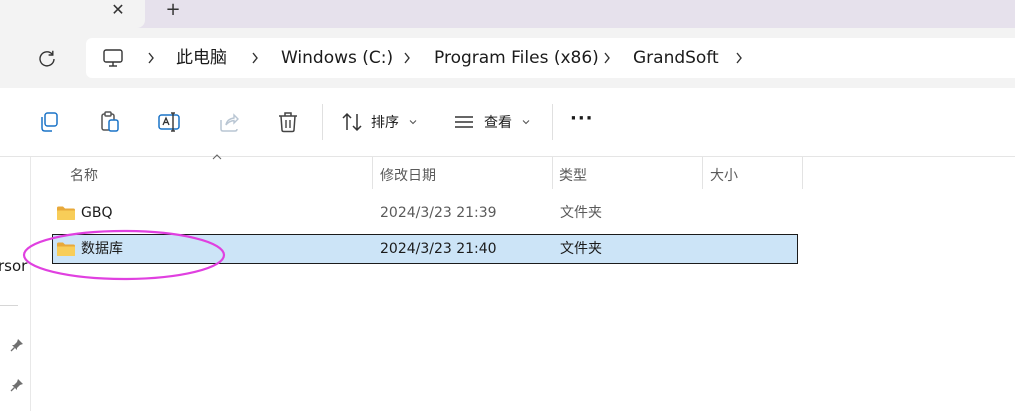 This screenshot has height=411, width=1015. I want to click on file-modified: 2024/3/23 21:39, so click(438, 213).